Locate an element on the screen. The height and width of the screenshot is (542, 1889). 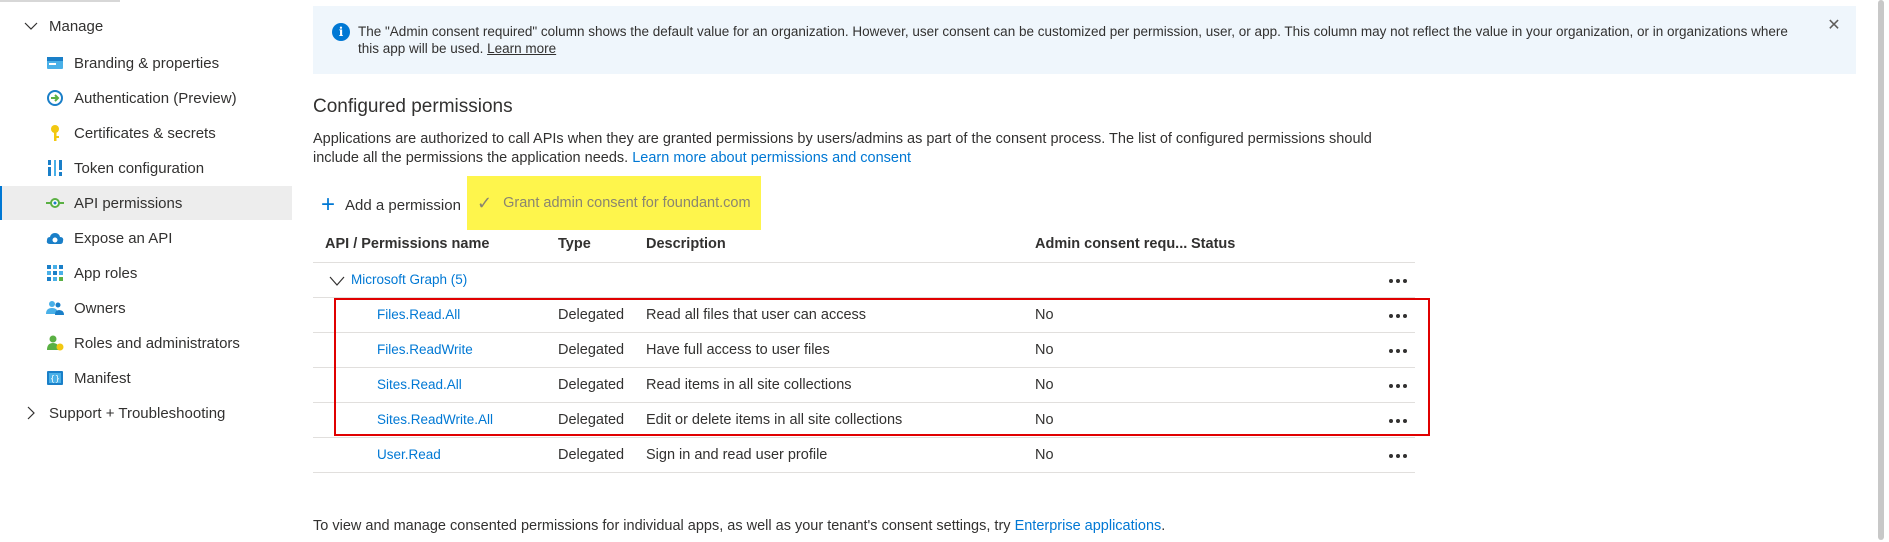
api-group-row: Microsoft Graph (5) is located at coordinates (864, 280).